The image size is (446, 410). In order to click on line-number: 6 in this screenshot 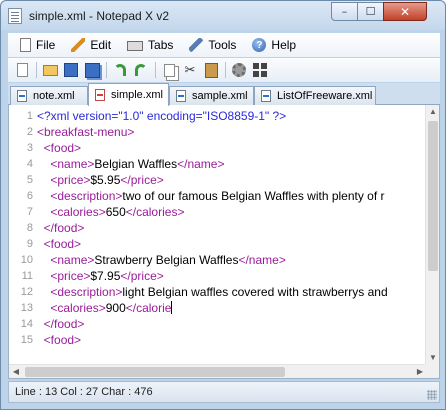, I will do `click(29, 196)`.